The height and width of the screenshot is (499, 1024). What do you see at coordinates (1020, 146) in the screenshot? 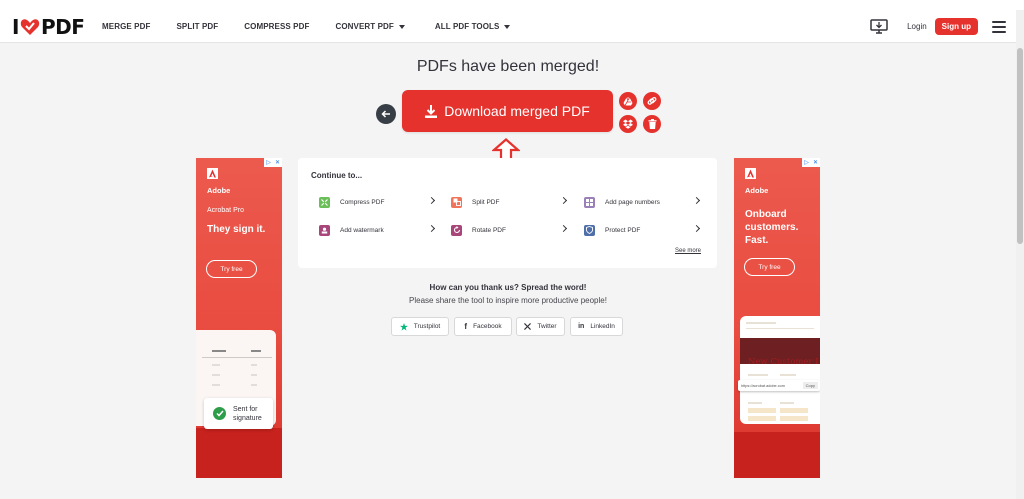
I see `scrollbar-thumb` at bounding box center [1020, 146].